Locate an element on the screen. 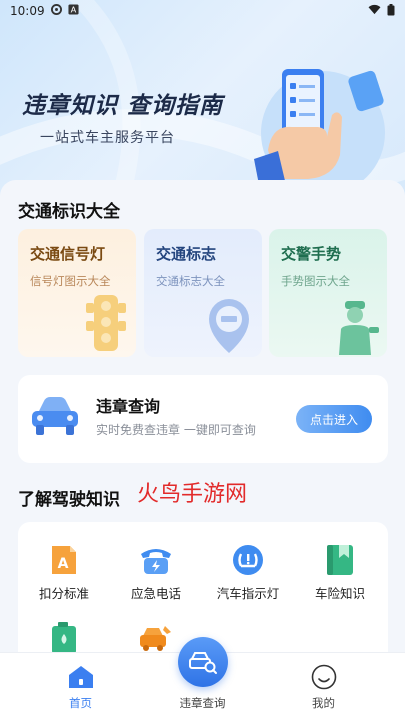 The image size is (405, 720). tab-me: 我的 is located at coordinates (323, 686).